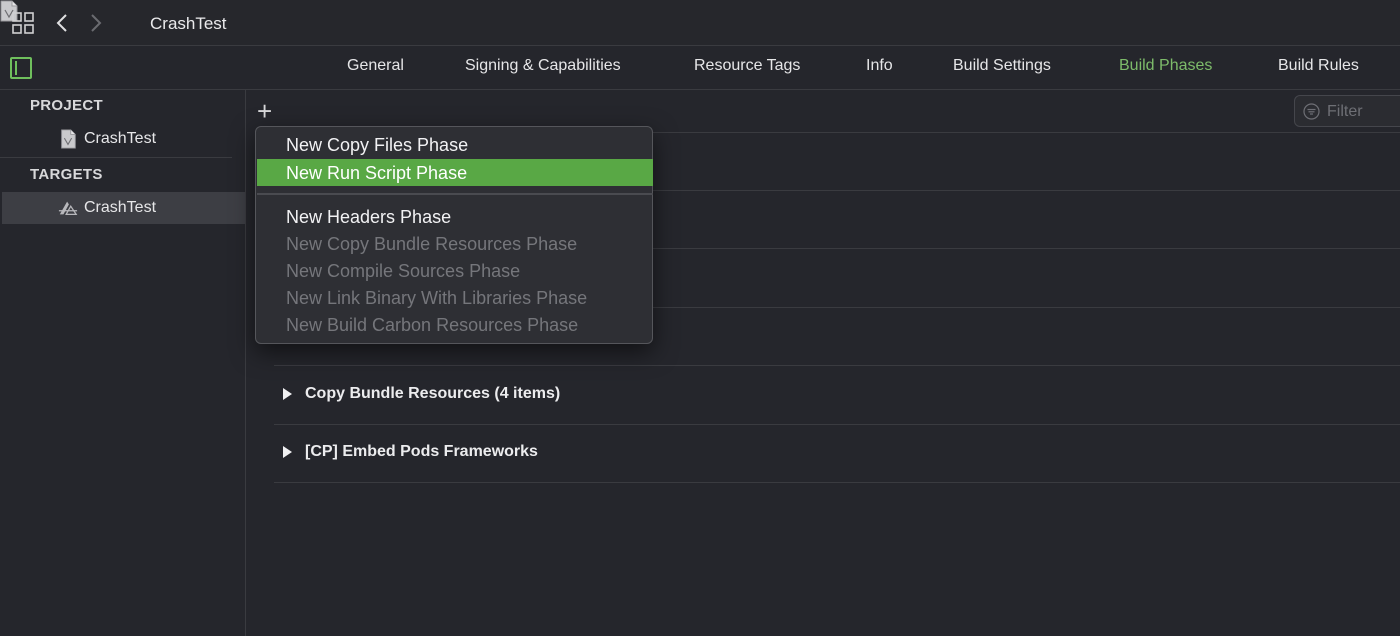  What do you see at coordinates (68, 208) in the screenshot?
I see `app-target-icon` at bounding box center [68, 208].